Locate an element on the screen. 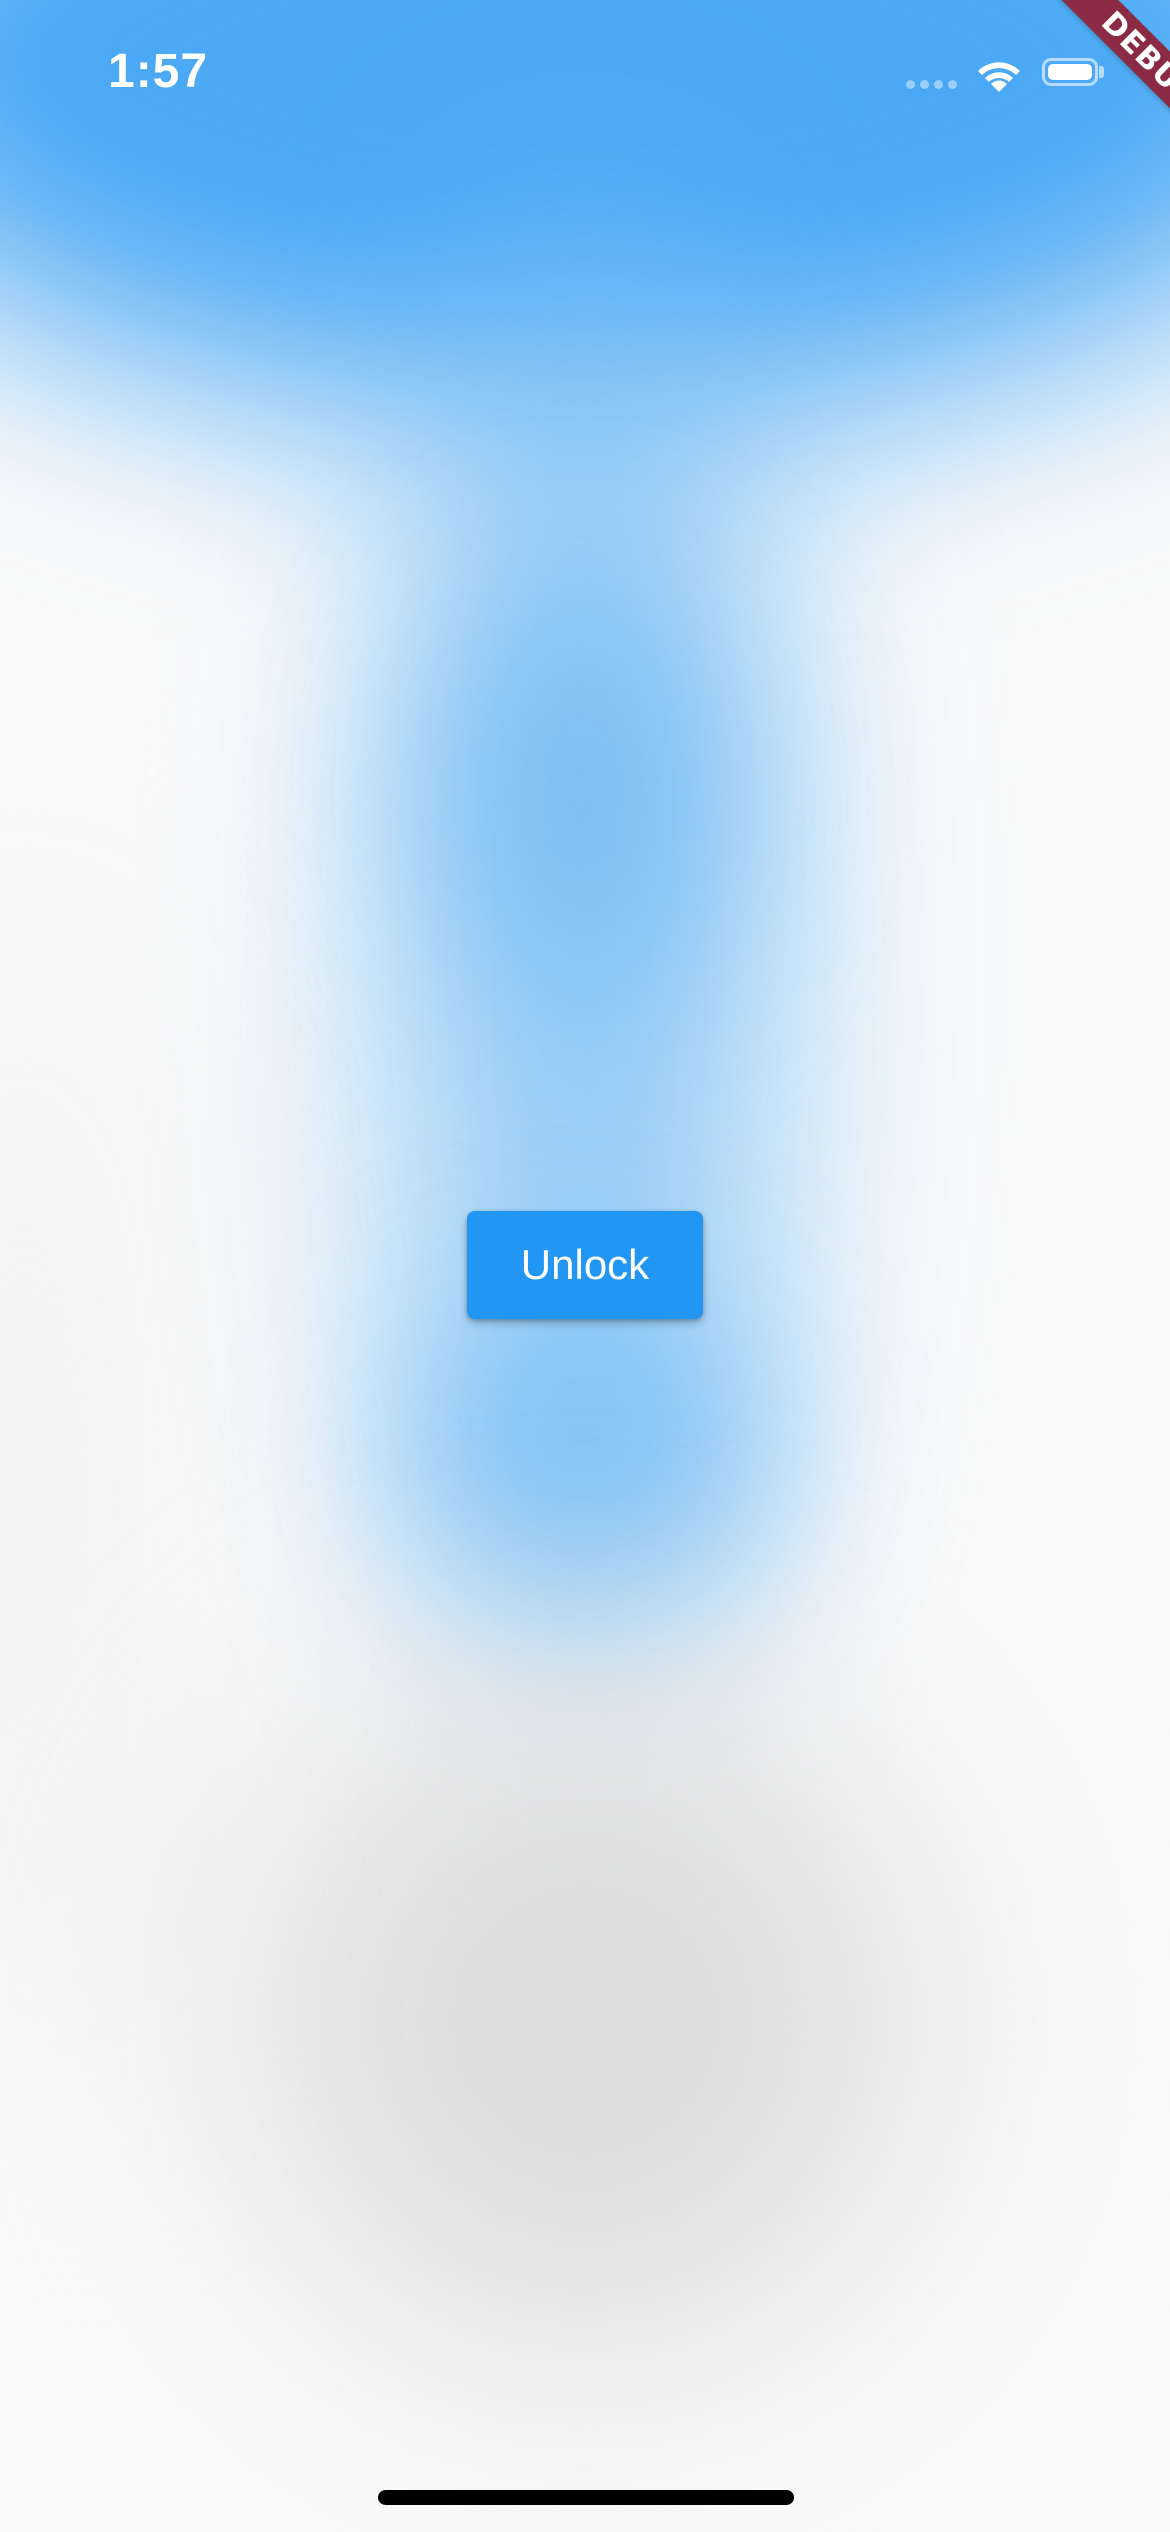 The height and width of the screenshot is (2532, 1170). battery-tip is located at coordinates (1101, 72).